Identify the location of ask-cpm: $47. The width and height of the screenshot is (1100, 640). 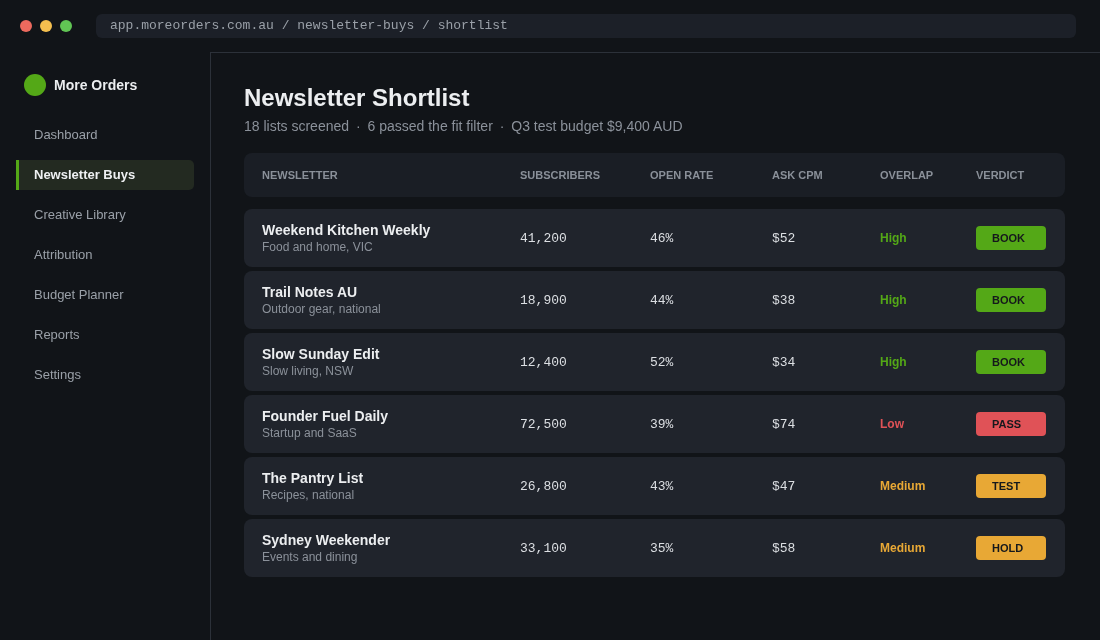
(784, 486).